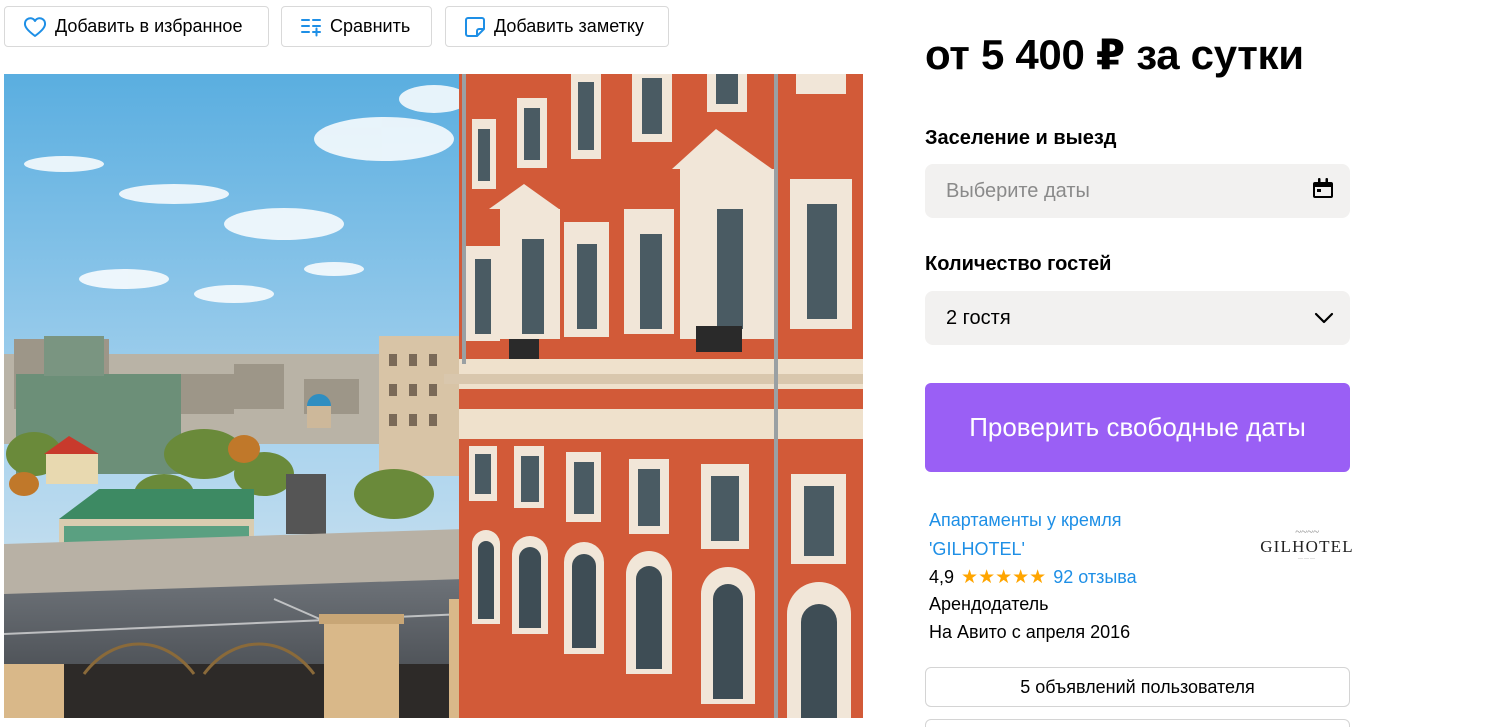 This screenshot has width=1485, height=727. What do you see at coordinates (569, 26) in the screenshot?
I see `add-note-label: Добавить заметку` at bounding box center [569, 26].